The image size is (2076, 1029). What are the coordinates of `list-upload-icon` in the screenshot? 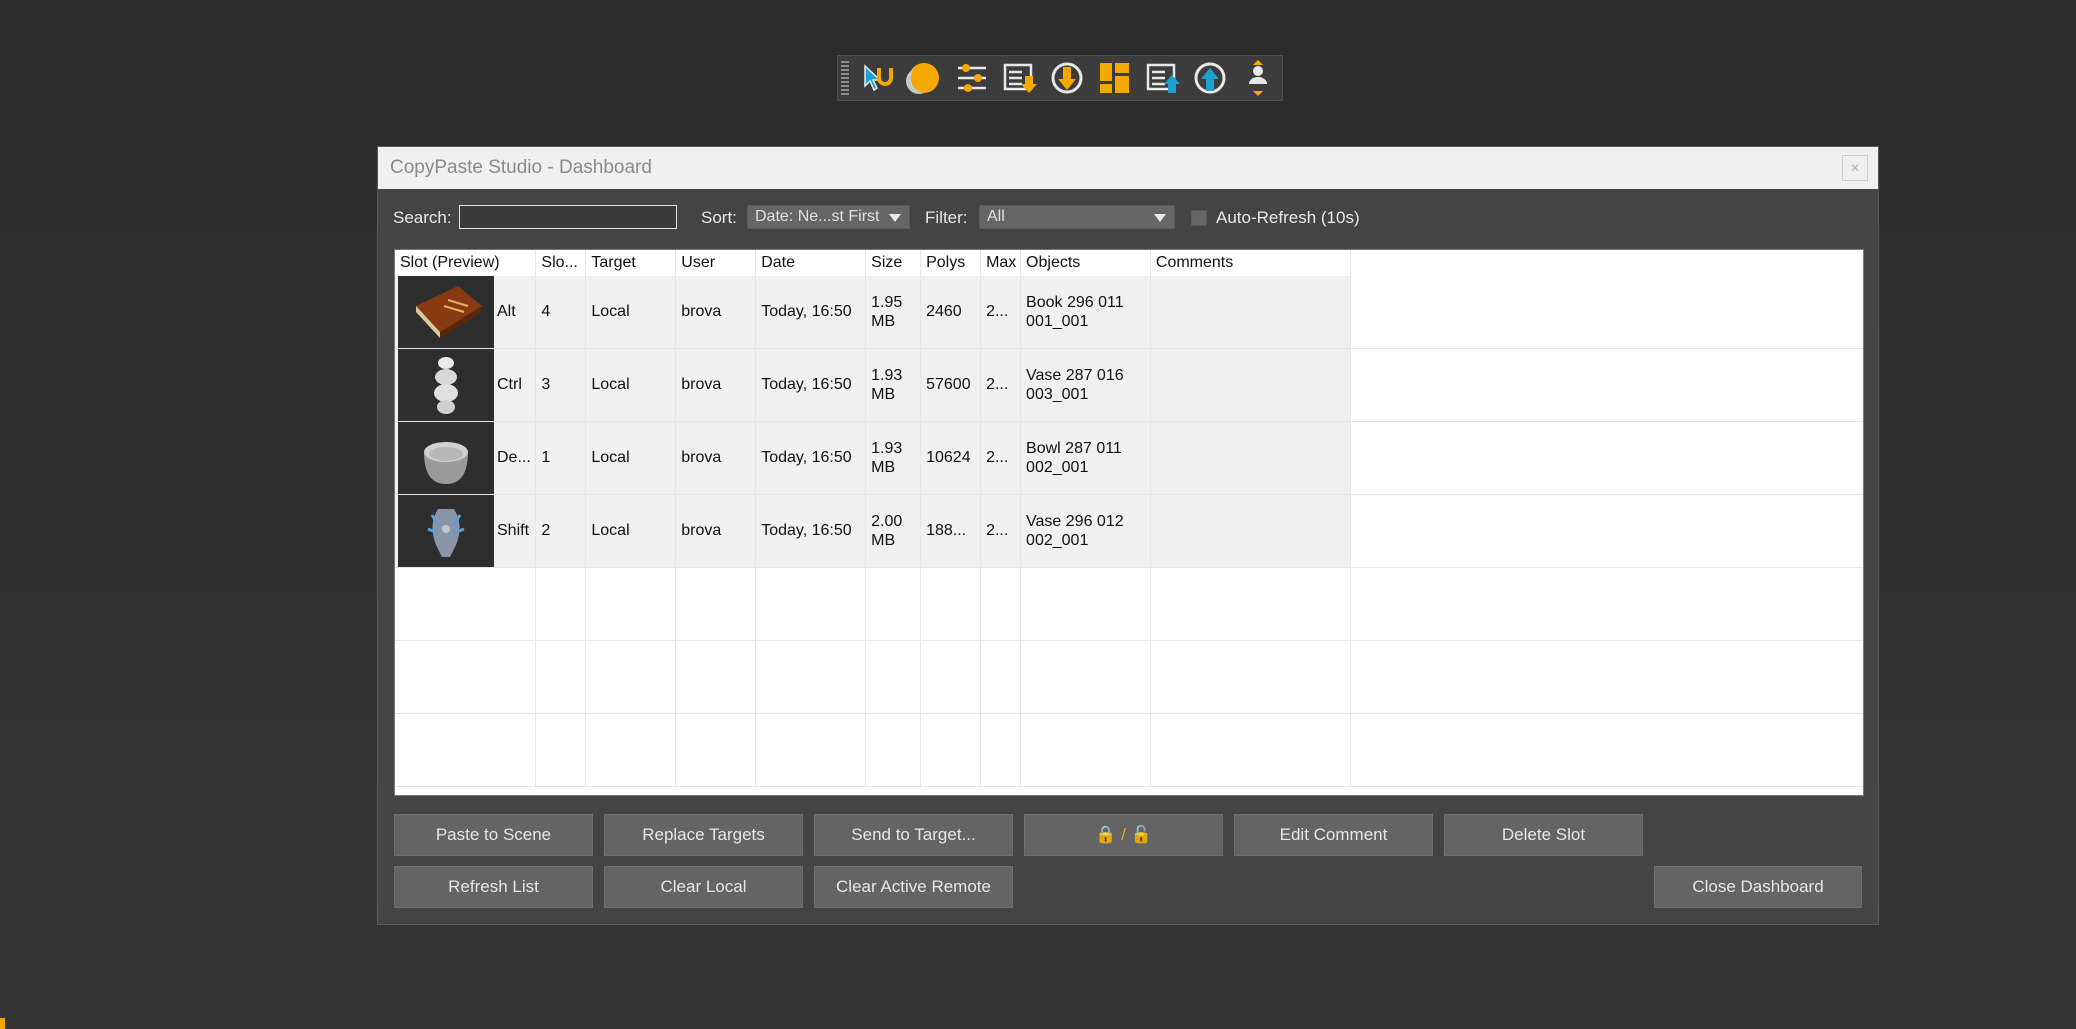 It's located at (1163, 78).